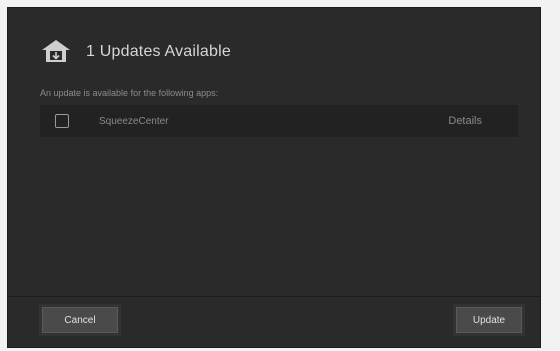 The width and height of the screenshot is (560, 351). Describe the element at coordinates (489, 320) in the screenshot. I see `update-button: Update` at that location.